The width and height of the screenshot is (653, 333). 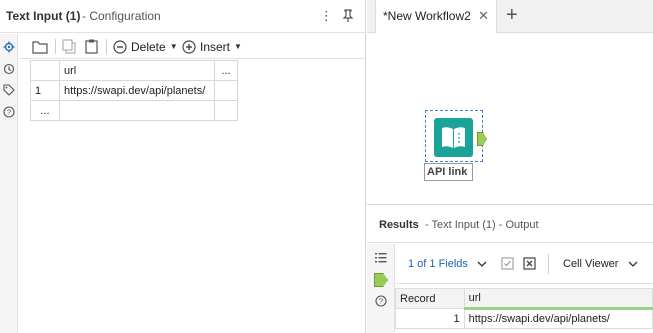 What do you see at coordinates (137, 70) in the screenshot?
I see `grid-column-header: url` at bounding box center [137, 70].